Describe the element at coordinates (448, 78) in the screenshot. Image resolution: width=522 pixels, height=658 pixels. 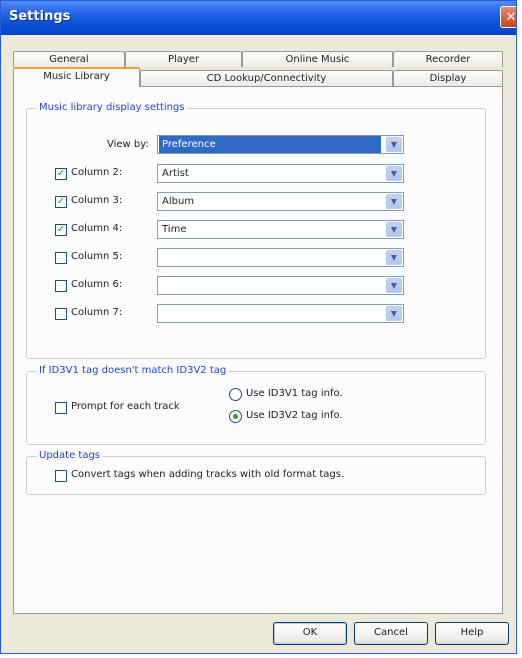
I see `tab-display: Display` at that location.